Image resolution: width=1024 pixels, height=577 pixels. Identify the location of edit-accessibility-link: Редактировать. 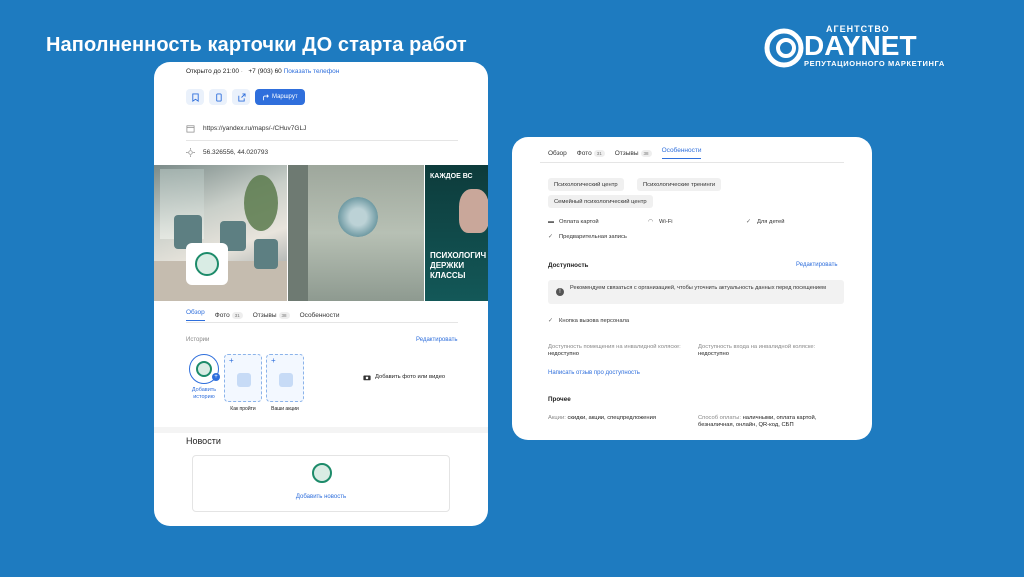
(816, 265).